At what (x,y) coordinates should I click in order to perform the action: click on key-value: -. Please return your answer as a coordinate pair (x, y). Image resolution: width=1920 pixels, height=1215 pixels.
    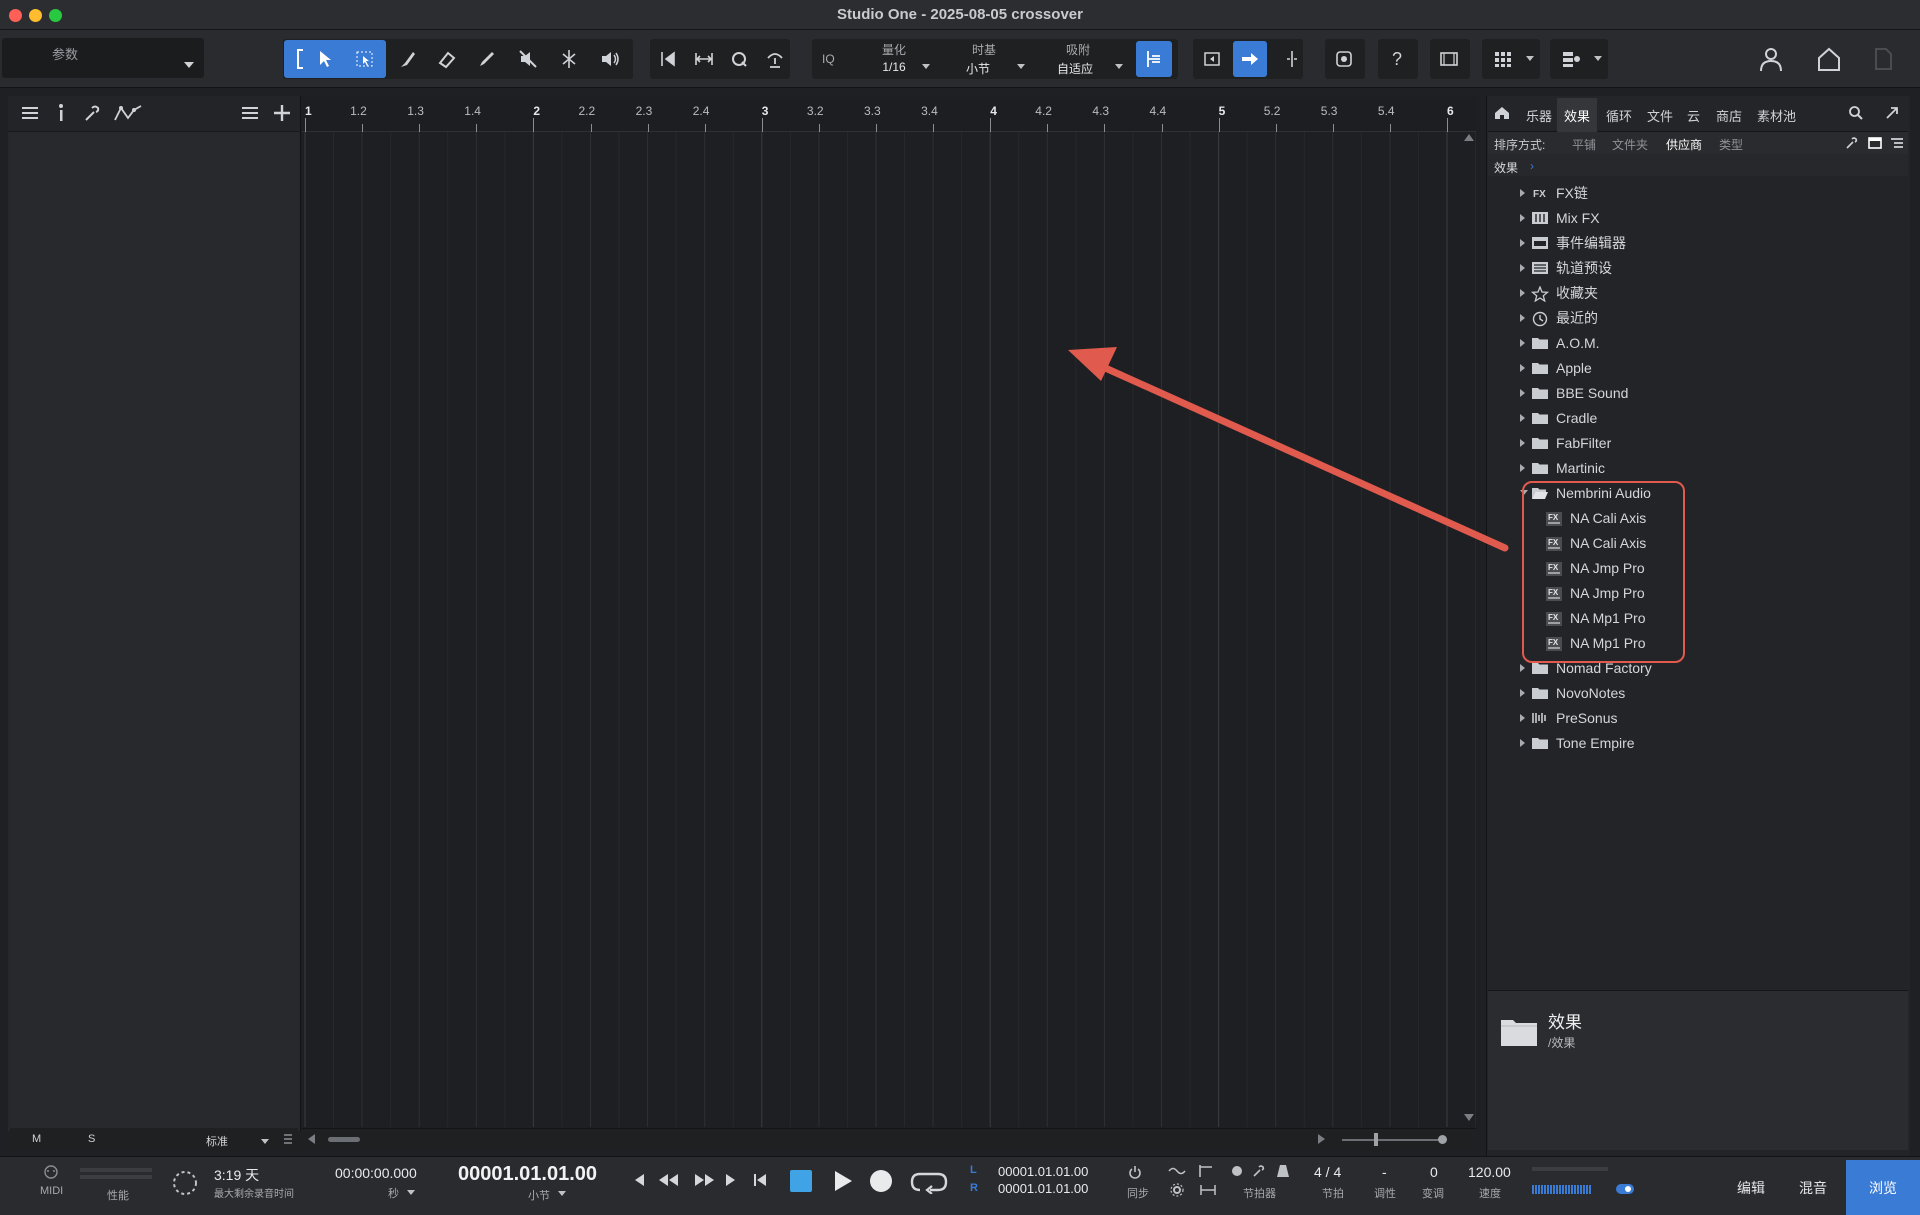
    Looking at the image, I should click on (1384, 1172).